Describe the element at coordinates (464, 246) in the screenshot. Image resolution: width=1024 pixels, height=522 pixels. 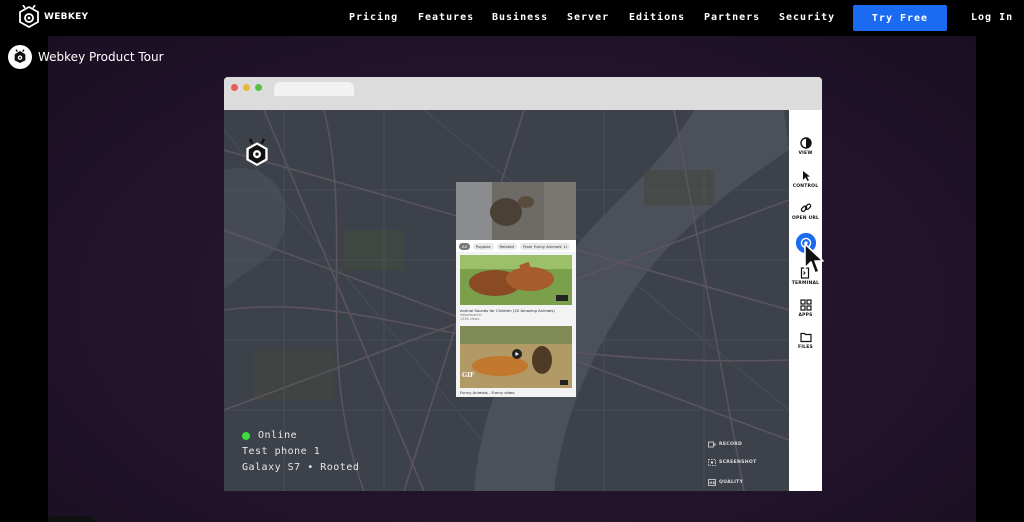
I see `chip-all: All` at that location.